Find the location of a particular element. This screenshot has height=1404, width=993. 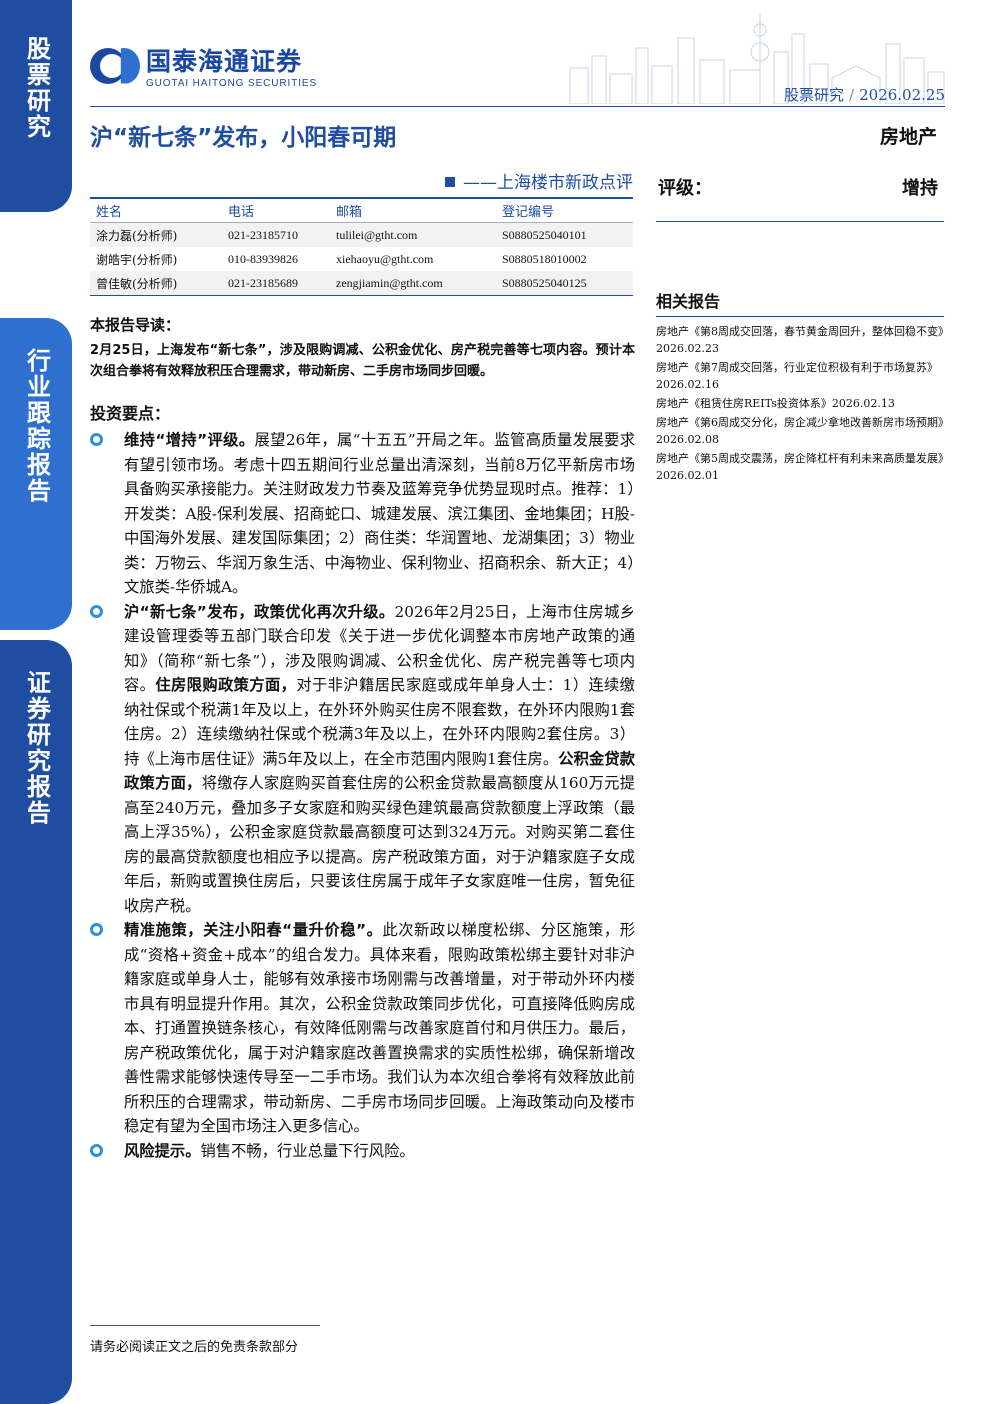

analyst-email: tulilei@gtht.com is located at coordinates (419, 235).